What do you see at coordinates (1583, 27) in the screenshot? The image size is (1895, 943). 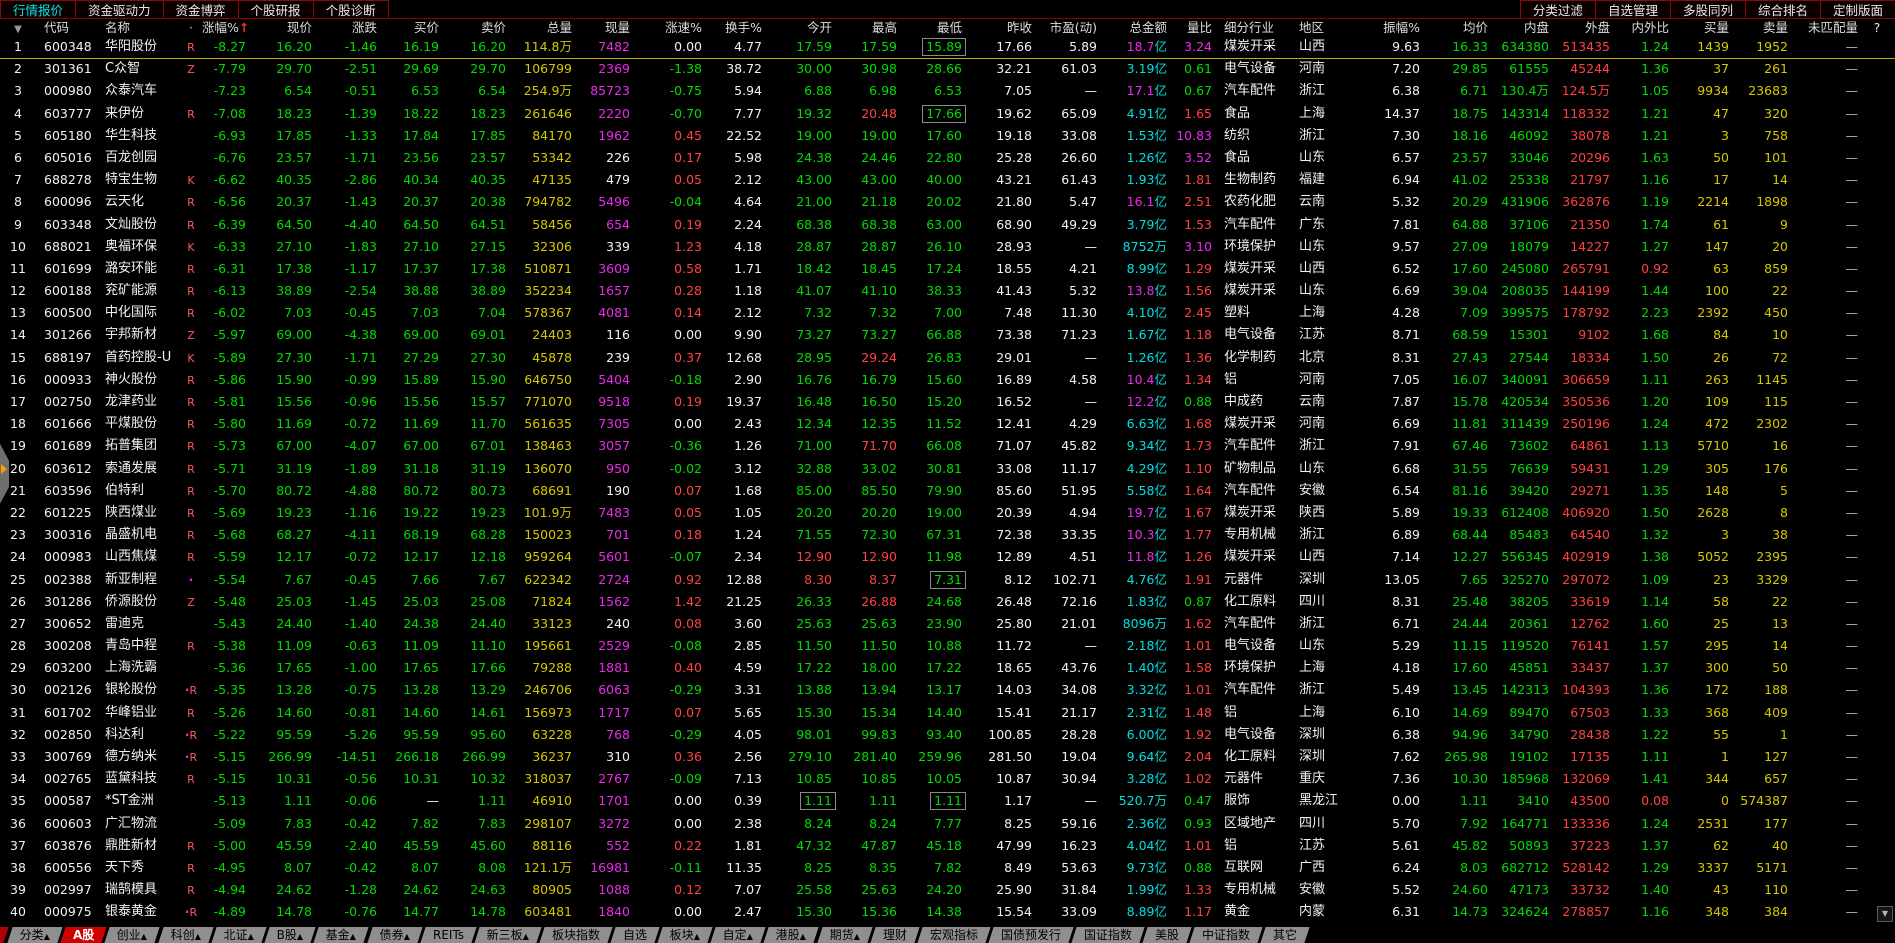 I see `column-header-outv: 外盘` at bounding box center [1583, 27].